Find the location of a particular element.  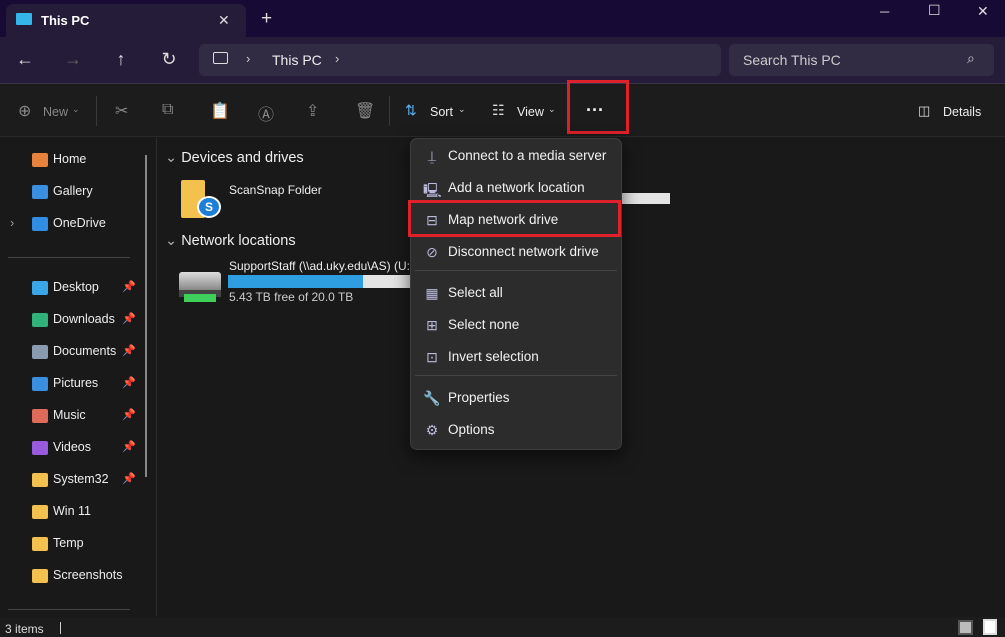

paste-icon: 📋 is located at coordinates (220, 111).